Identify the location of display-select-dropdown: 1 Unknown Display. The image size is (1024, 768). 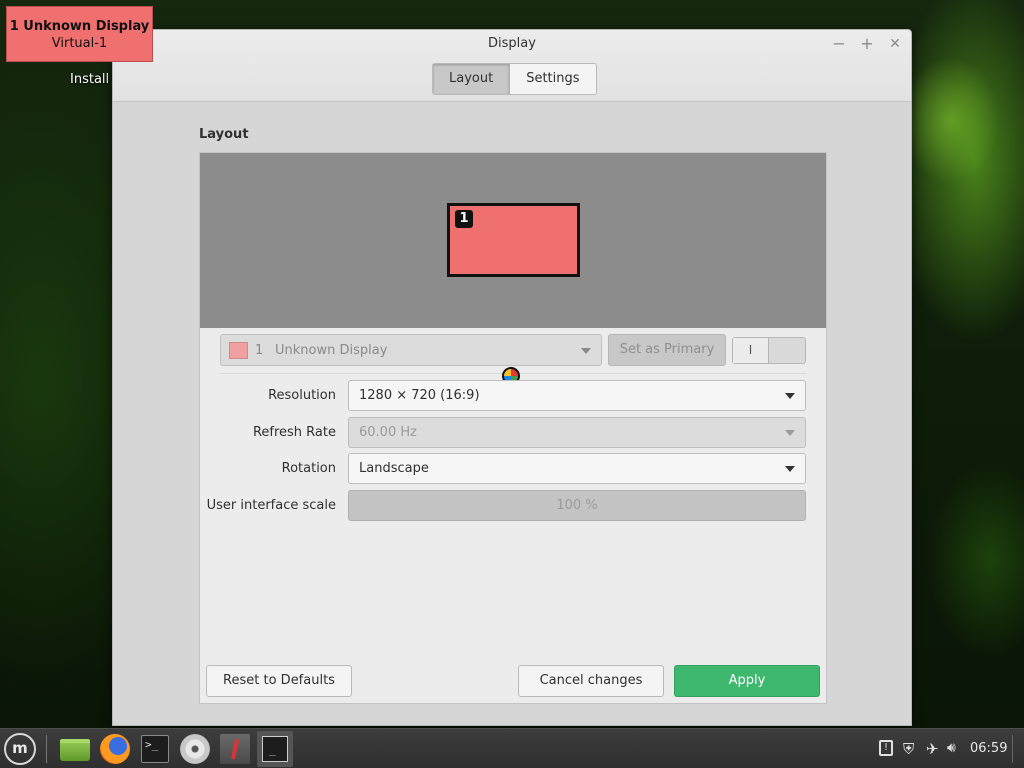
(411, 350).